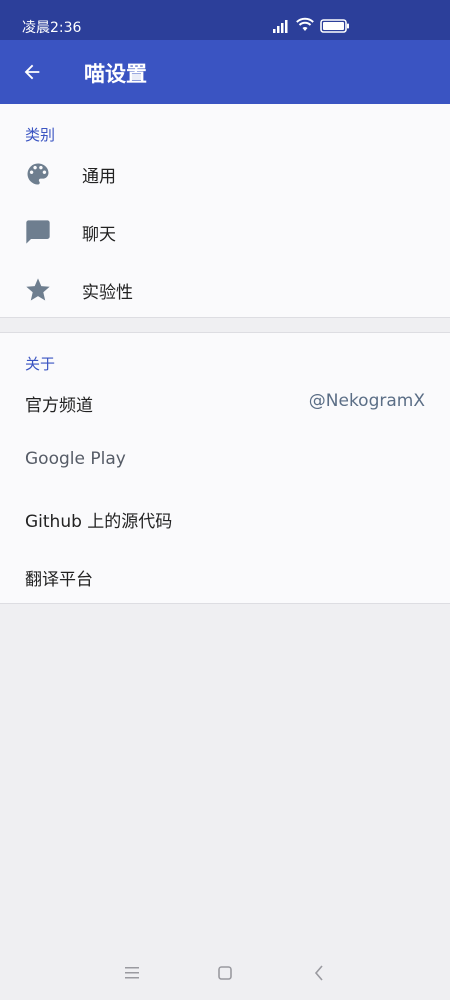 This screenshot has width=450, height=1000. What do you see at coordinates (38, 174) in the screenshot?
I see `palette-icon` at bounding box center [38, 174].